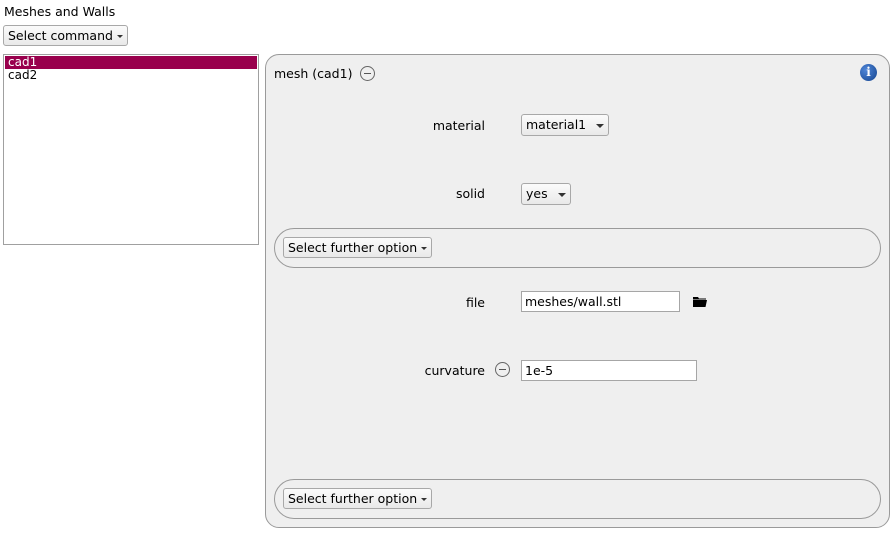 The width and height of the screenshot is (895, 534). What do you see at coordinates (353, 247) in the screenshot?
I see `further-option-label-1: Select further option` at bounding box center [353, 247].